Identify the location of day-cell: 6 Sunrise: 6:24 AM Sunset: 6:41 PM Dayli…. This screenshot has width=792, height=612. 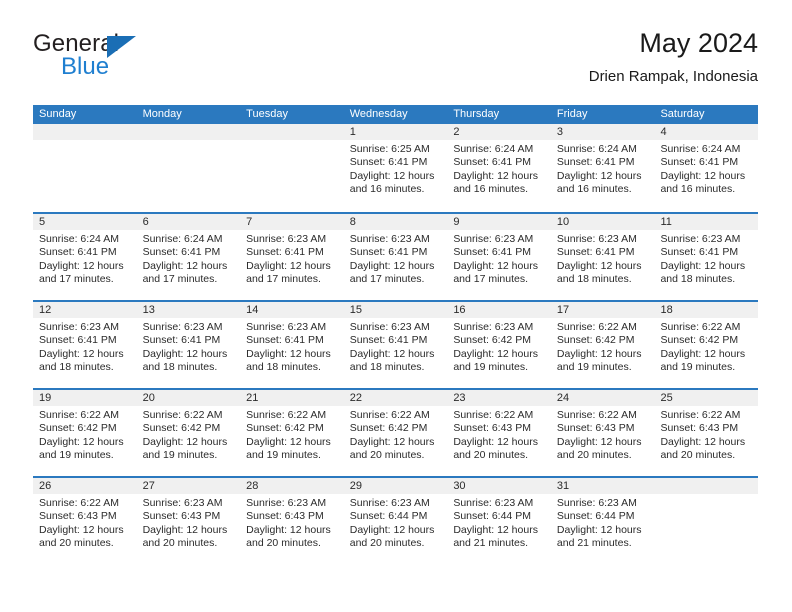
(188, 257).